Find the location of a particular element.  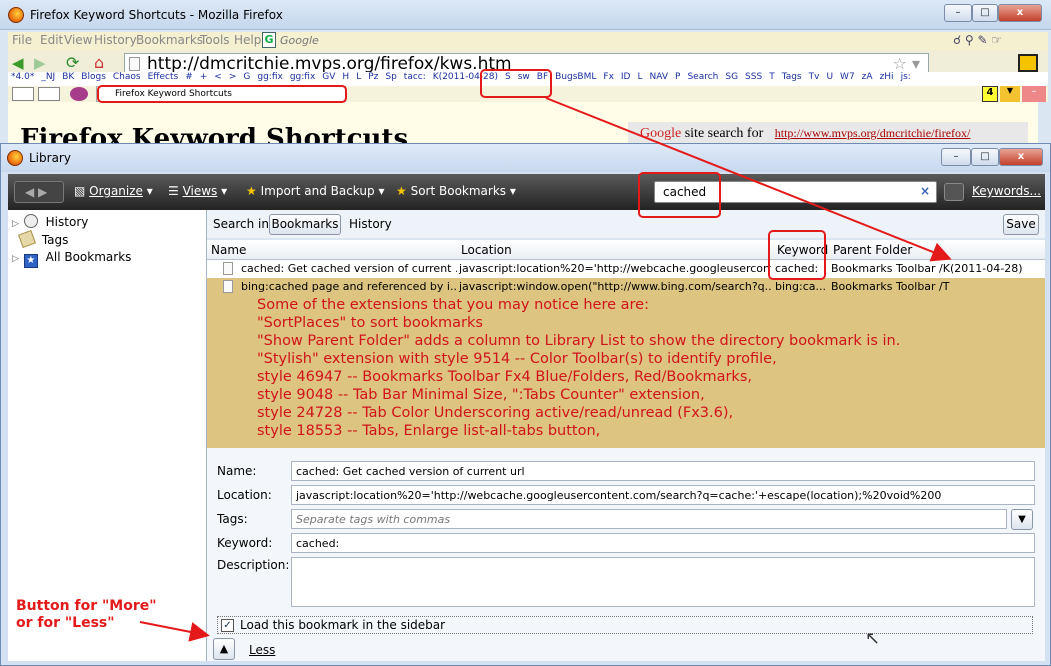

forward-icon: ▶ is located at coordinates (40, 63).